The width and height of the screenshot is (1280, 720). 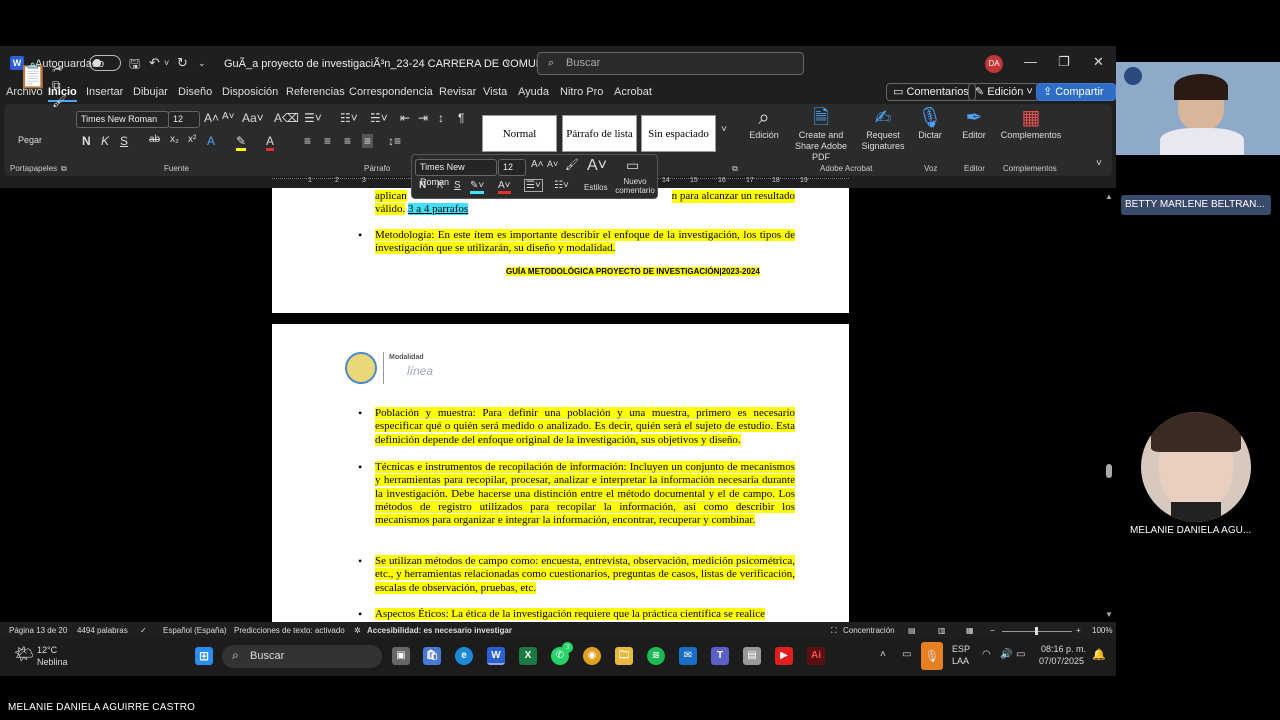 I want to click on page-count: Página 13 de 20, so click(x=38, y=630).